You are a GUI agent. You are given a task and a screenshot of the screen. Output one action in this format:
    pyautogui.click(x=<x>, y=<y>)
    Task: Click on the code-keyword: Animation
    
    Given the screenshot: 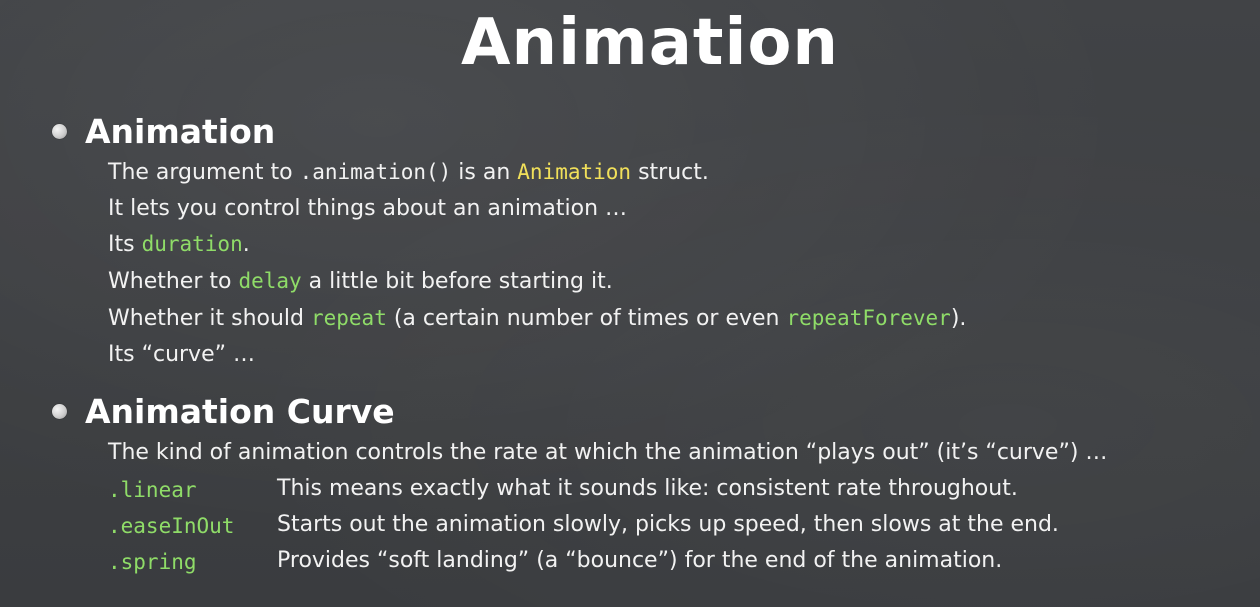 What is the action you would take?
    pyautogui.click(x=574, y=172)
    